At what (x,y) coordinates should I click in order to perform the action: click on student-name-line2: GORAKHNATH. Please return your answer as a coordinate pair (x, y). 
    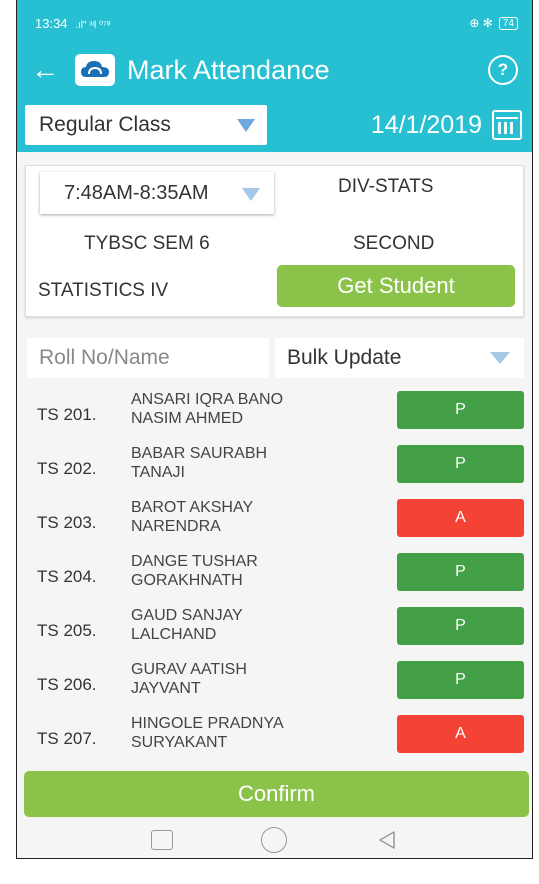
    Looking at the image, I should click on (187, 580).